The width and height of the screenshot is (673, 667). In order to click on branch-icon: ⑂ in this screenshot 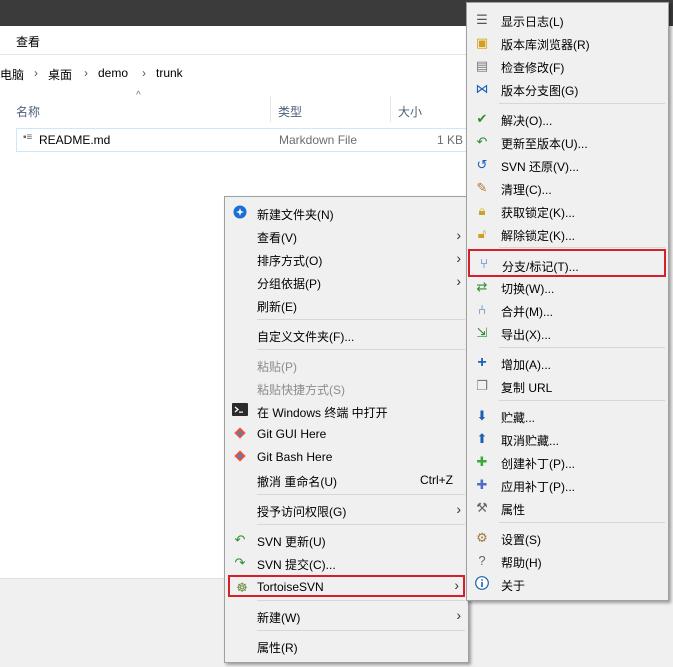, I will do `click(484, 263)`.